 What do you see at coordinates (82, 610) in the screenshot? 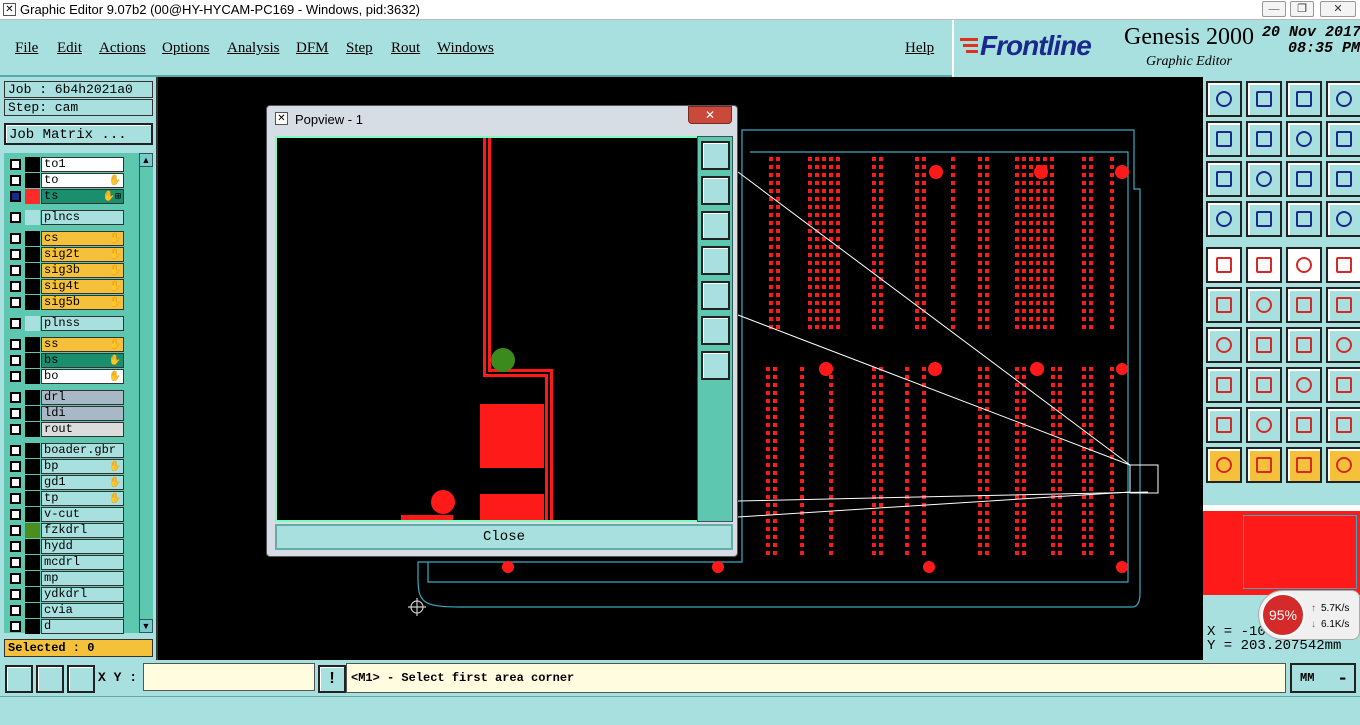
I see `layer-name: cvia` at bounding box center [82, 610].